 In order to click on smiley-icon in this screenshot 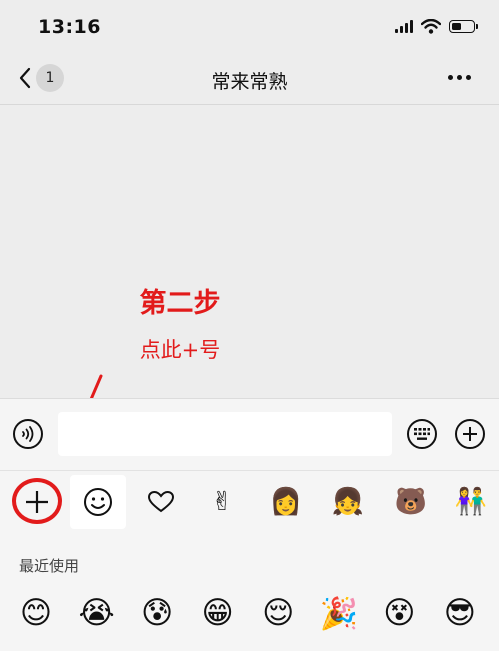, I will do `click(98, 502)`.